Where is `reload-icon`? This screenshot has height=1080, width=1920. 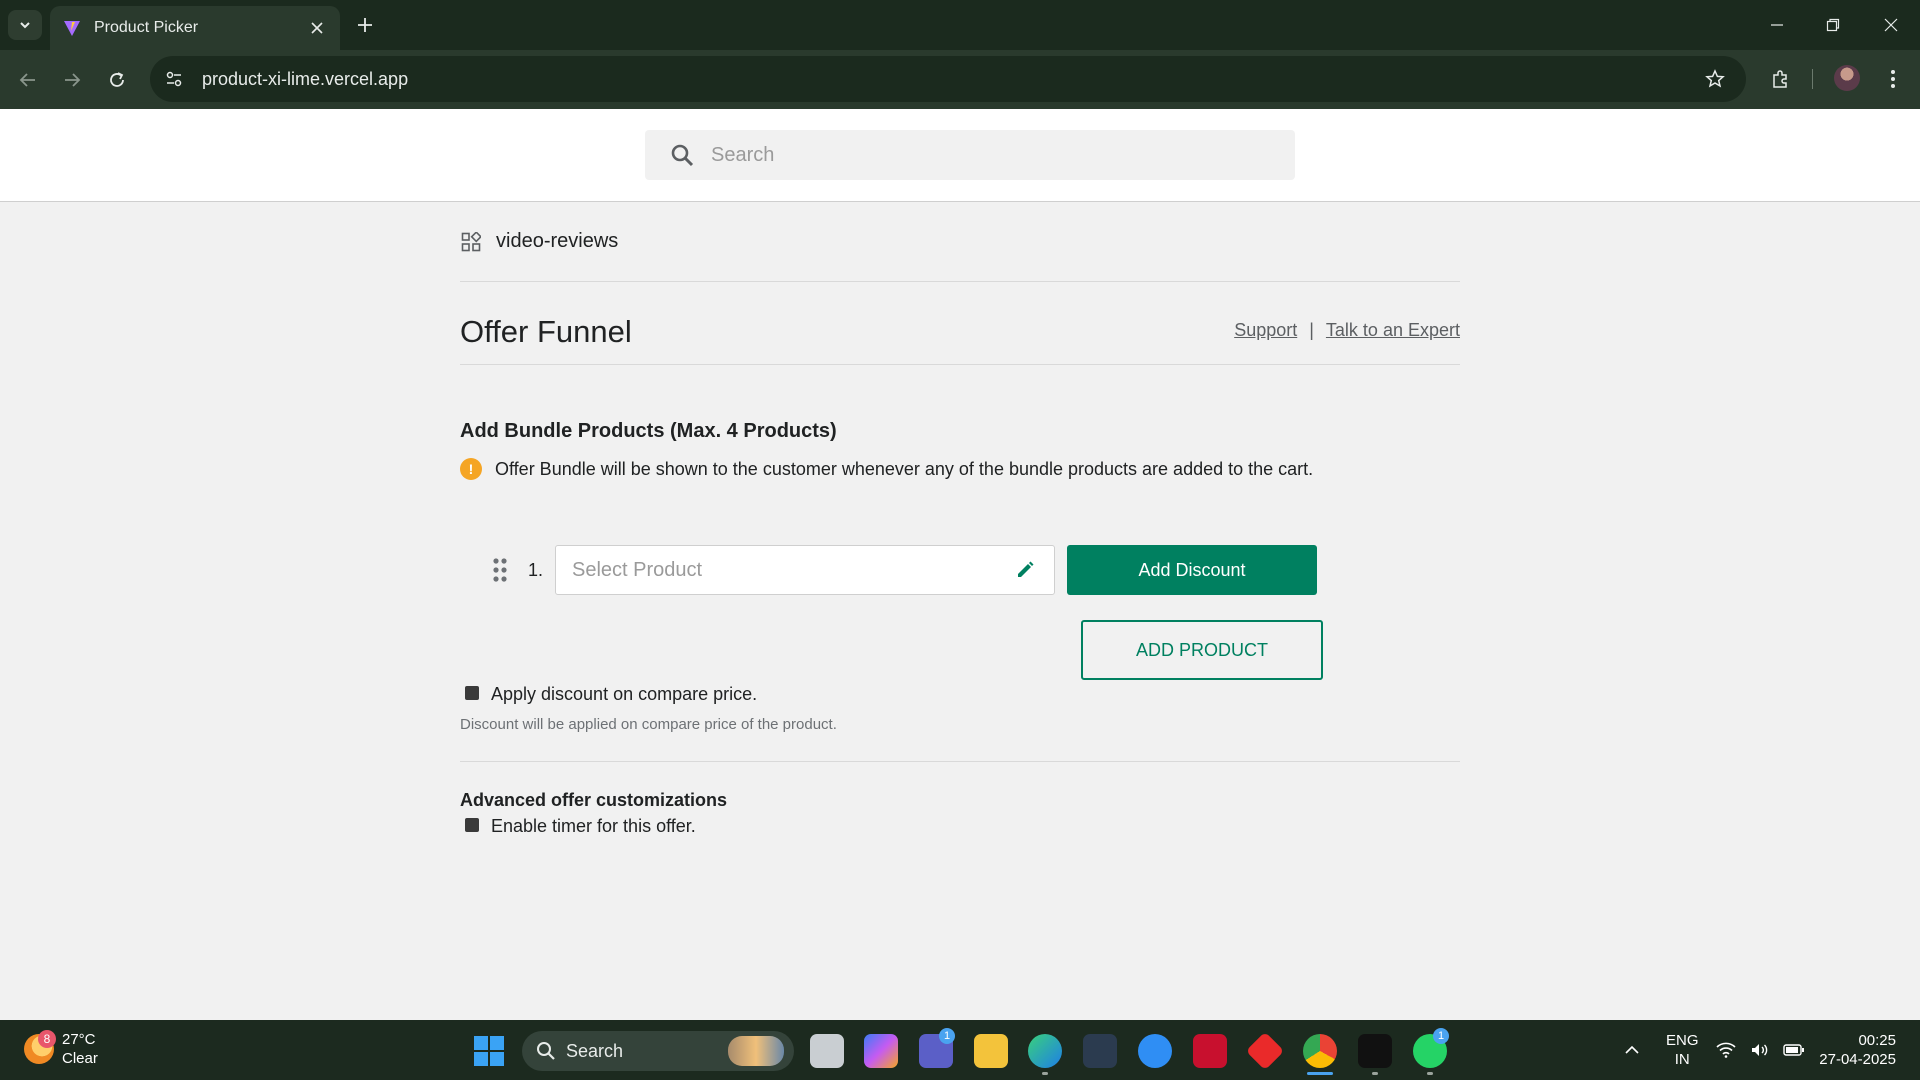
reload-icon is located at coordinates (117, 80).